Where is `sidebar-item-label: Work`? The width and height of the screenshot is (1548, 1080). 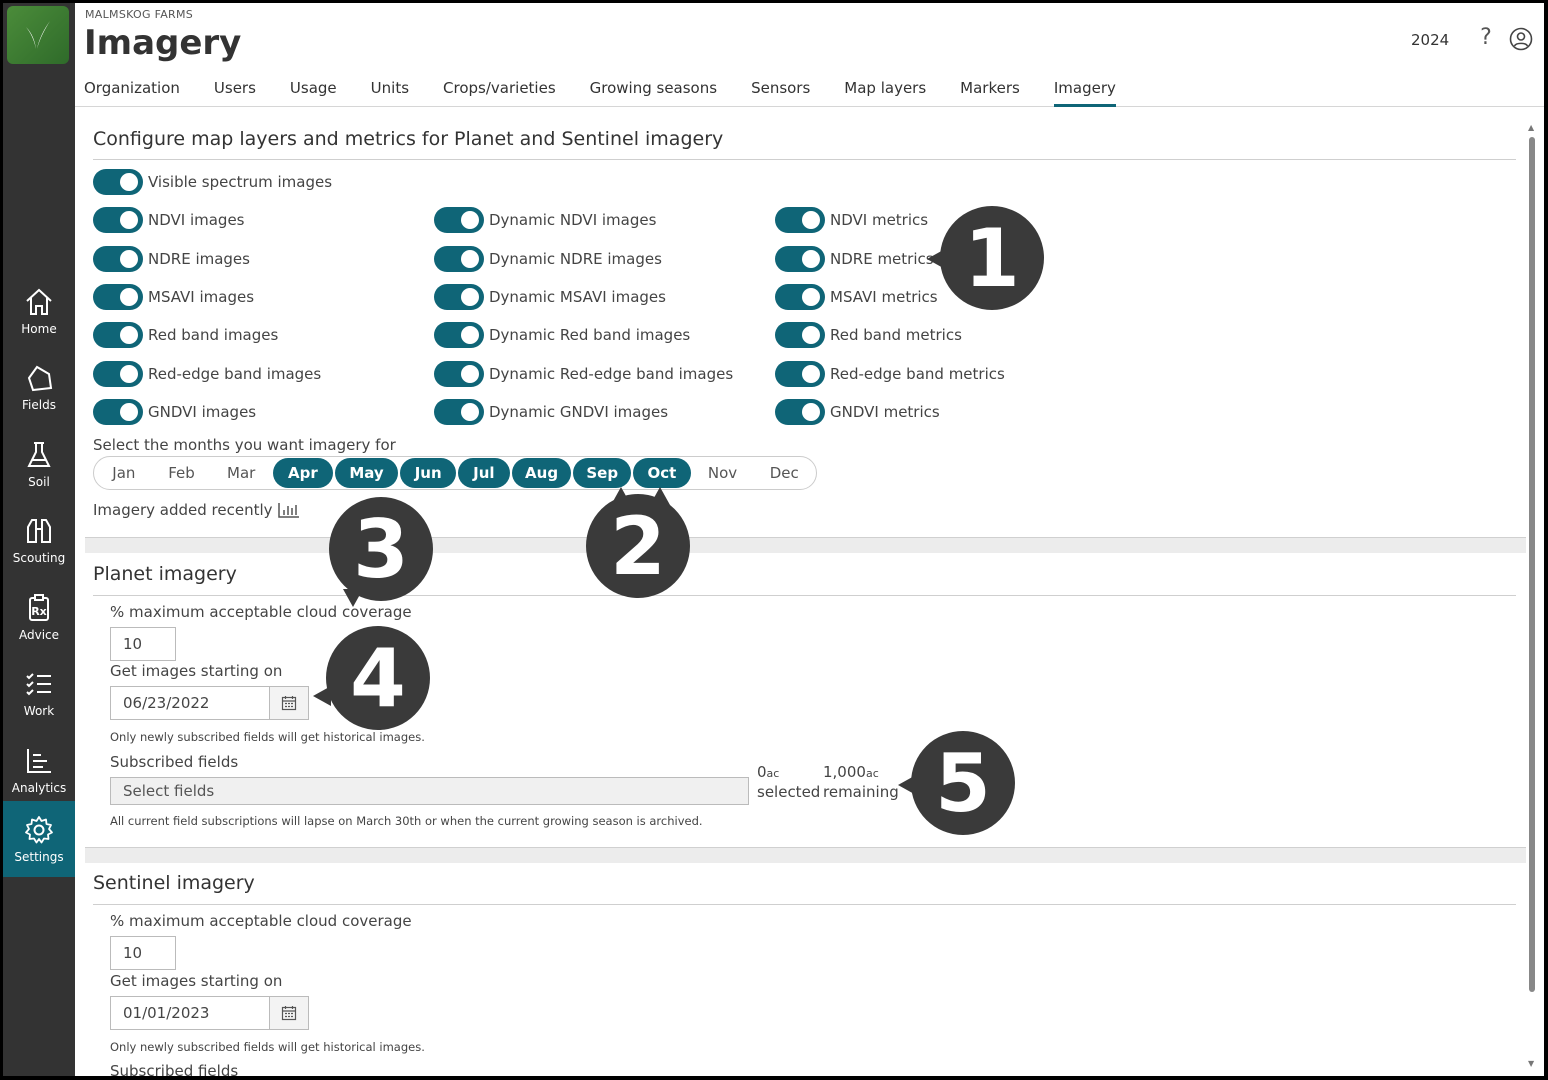
sidebar-item-label: Work is located at coordinates (39, 711).